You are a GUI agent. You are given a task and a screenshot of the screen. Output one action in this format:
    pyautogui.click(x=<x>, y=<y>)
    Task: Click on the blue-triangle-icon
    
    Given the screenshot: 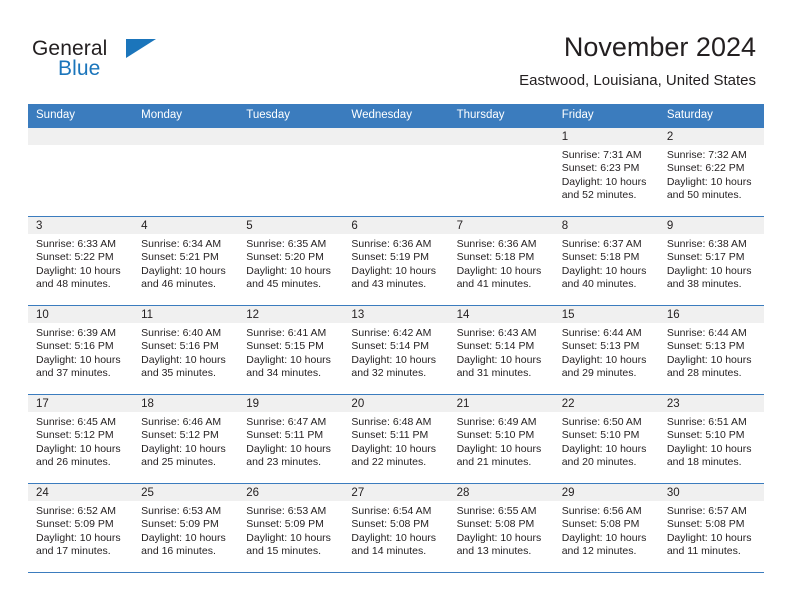 What is the action you would take?
    pyautogui.click(x=141, y=48)
    